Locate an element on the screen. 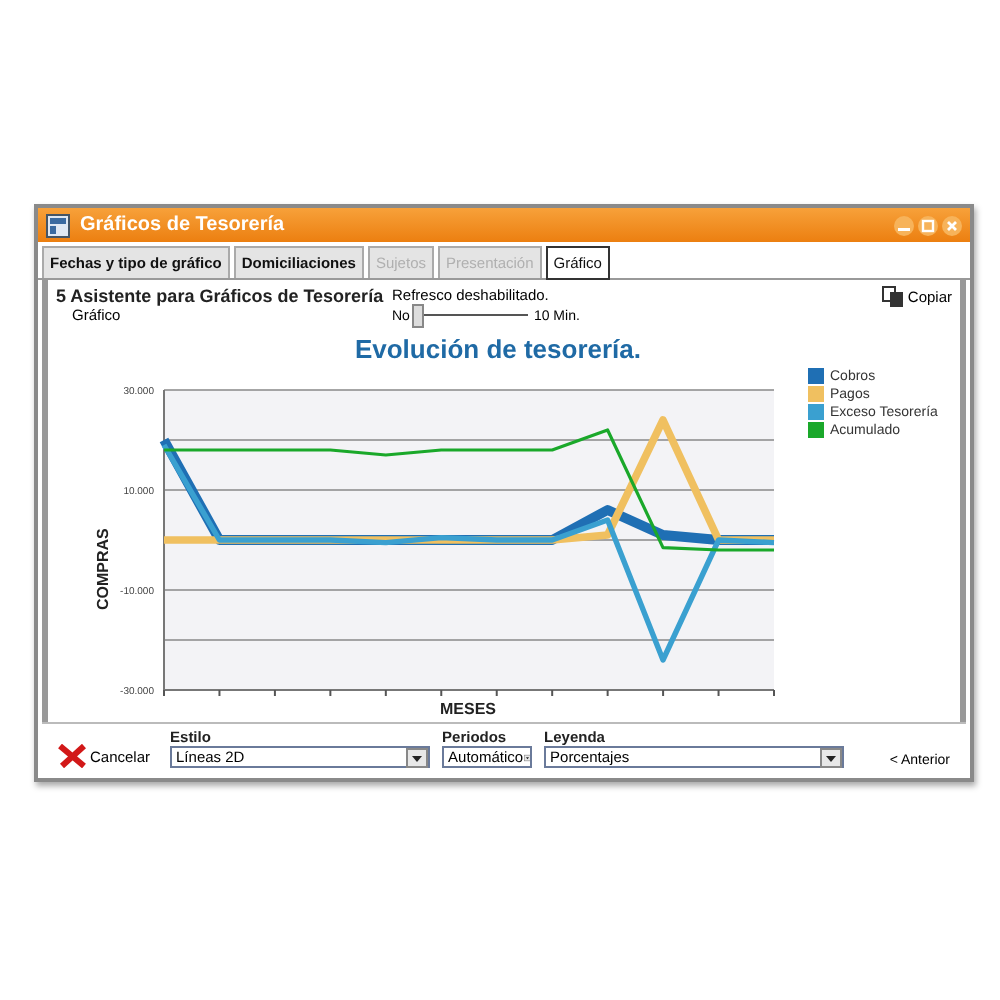  x-axis-label: MESES is located at coordinates (468, 709).